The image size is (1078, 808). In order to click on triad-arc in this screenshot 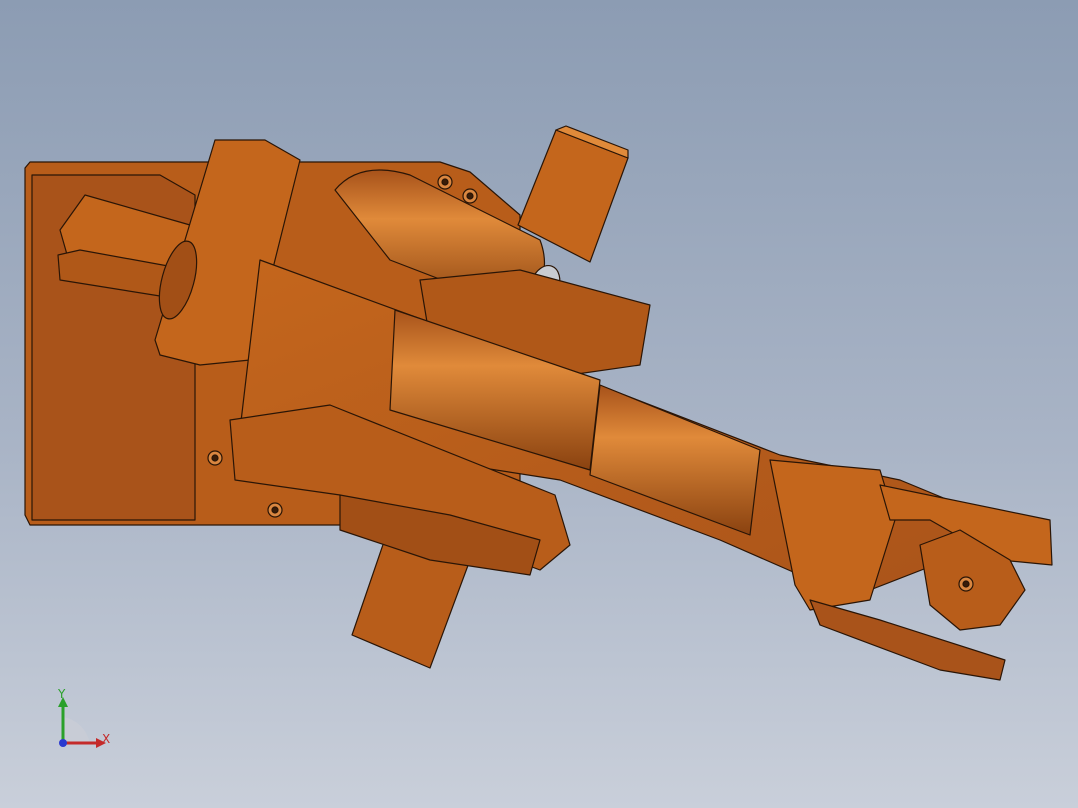, I will do `click(76, 730)`.